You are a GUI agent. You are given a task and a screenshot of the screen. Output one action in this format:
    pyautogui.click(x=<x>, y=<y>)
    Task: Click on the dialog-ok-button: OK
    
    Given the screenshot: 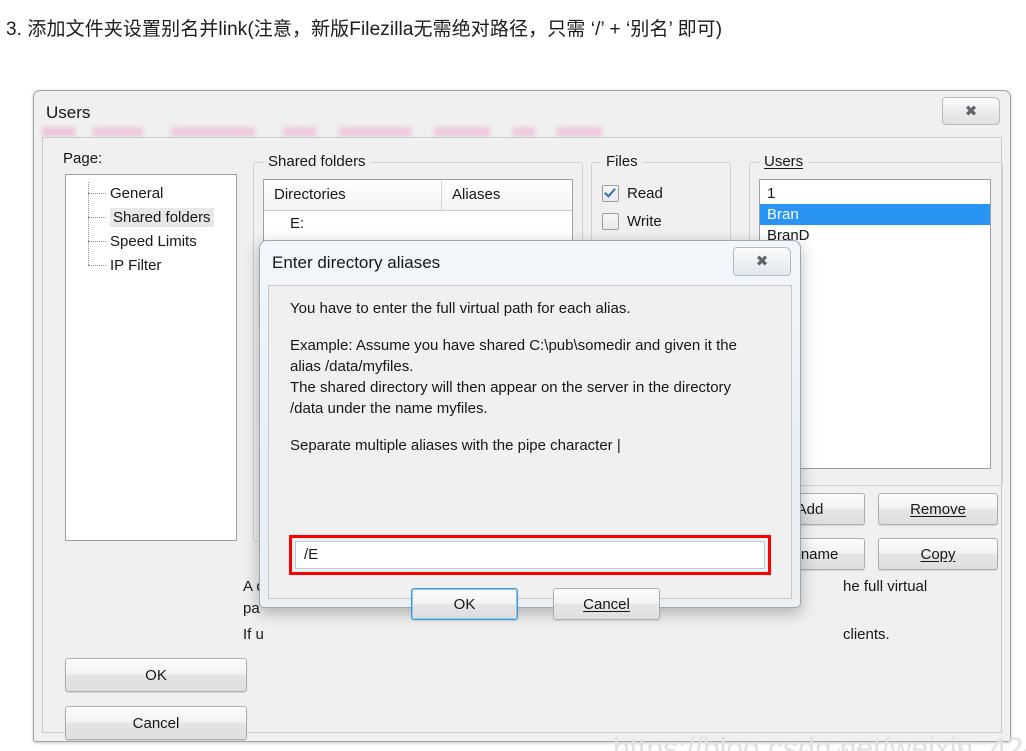 What is the action you would take?
    pyautogui.click(x=464, y=604)
    